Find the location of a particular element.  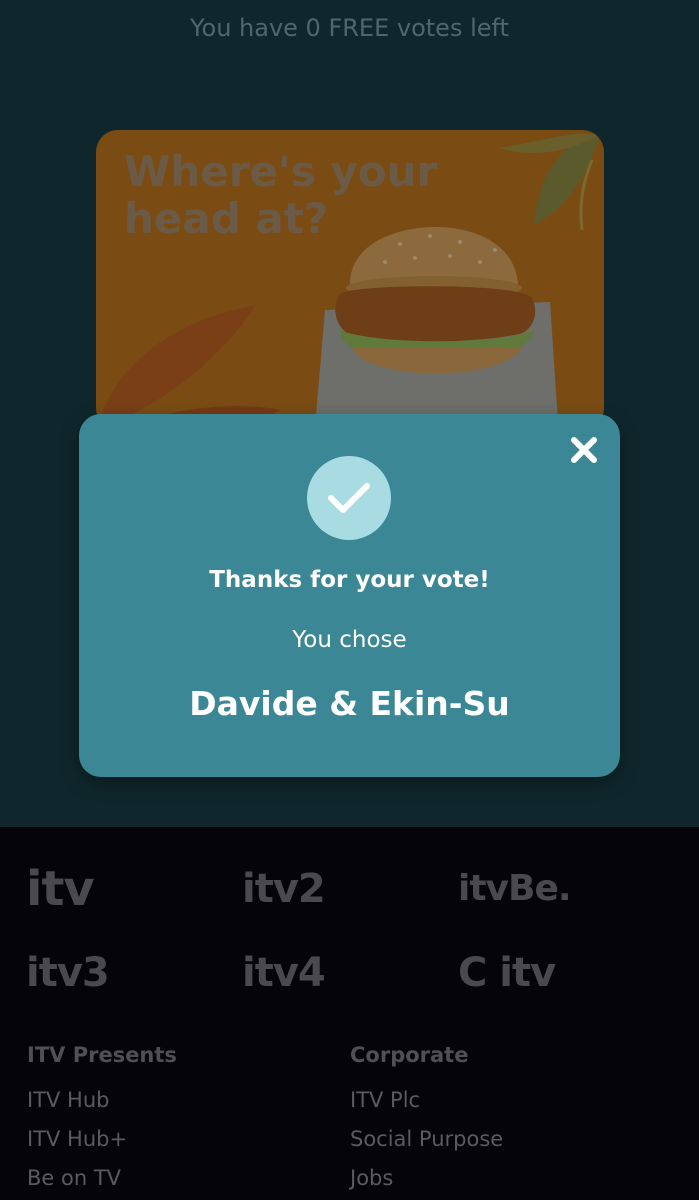

burger-image is located at coordinates (436, 327).